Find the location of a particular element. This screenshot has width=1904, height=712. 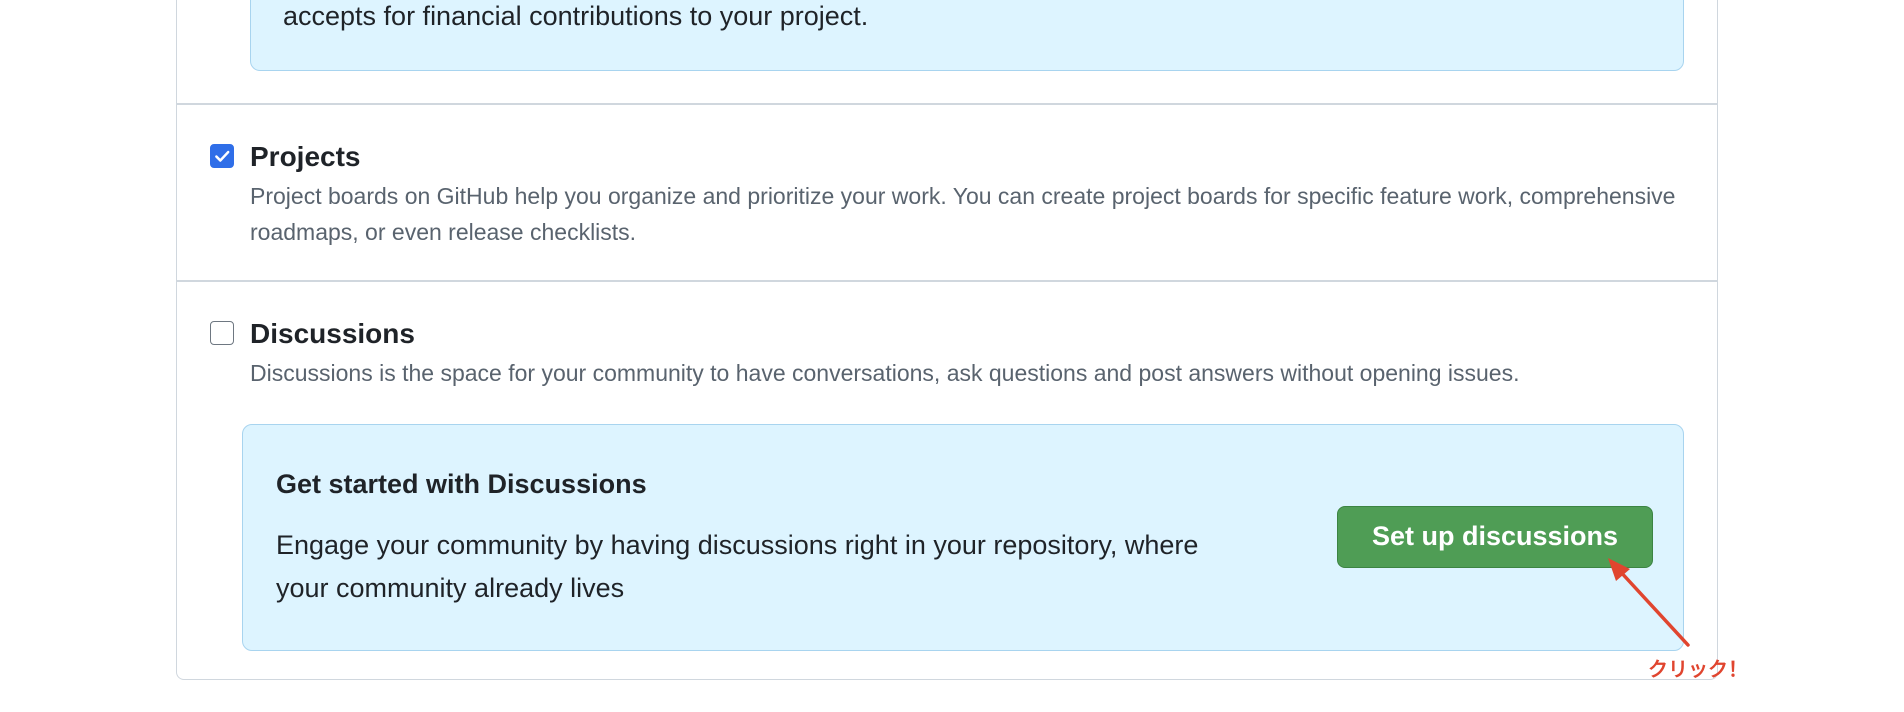

checkmark-icon is located at coordinates (222, 156).